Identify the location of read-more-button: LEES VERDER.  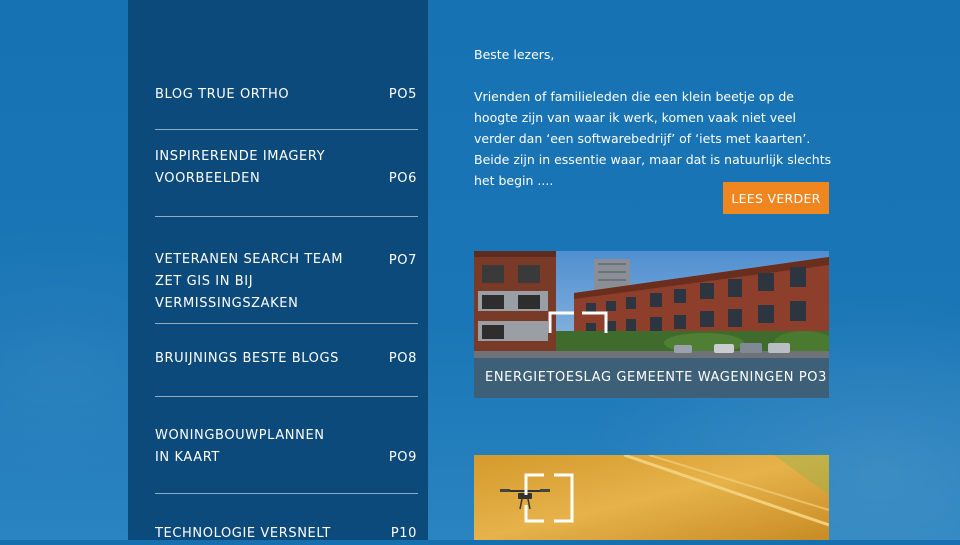
(776, 198).